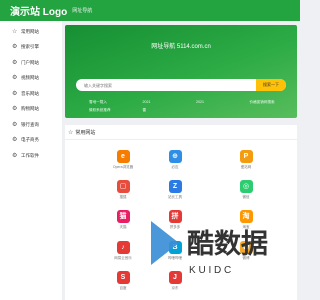 The height and width of the screenshot is (300, 320). Describe the element at coordinates (123, 167) in the screenshot. I see `site-label: Opera浏览器` at that location.